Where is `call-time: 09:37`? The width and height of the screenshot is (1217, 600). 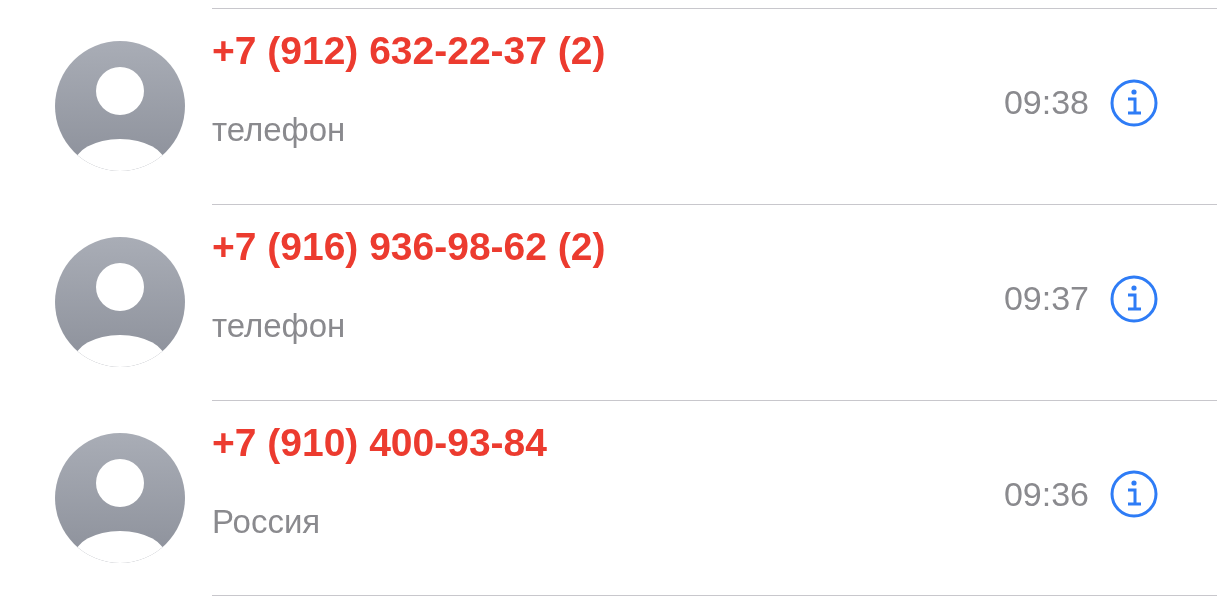
call-time: 09:37 is located at coordinates (1046, 298).